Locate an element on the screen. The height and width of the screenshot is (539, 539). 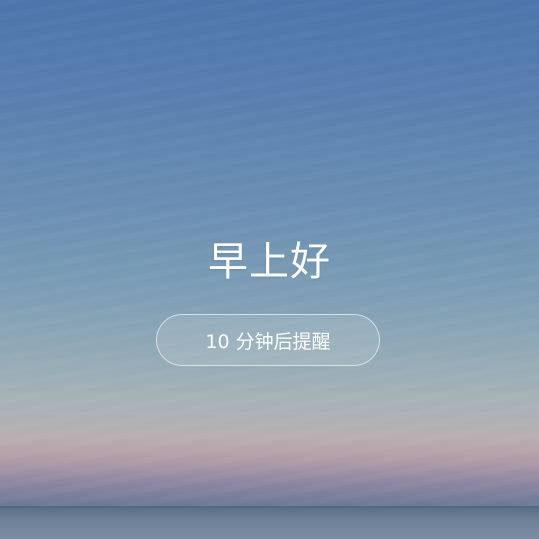
snooze-button-label: 10 分钟后提醒 is located at coordinates (268, 341).